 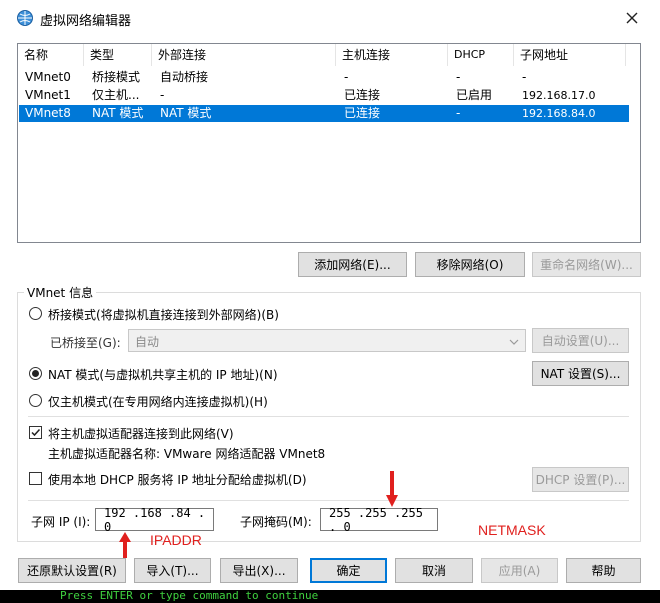 I want to click on column-header-name: 名称, so click(x=51, y=55).